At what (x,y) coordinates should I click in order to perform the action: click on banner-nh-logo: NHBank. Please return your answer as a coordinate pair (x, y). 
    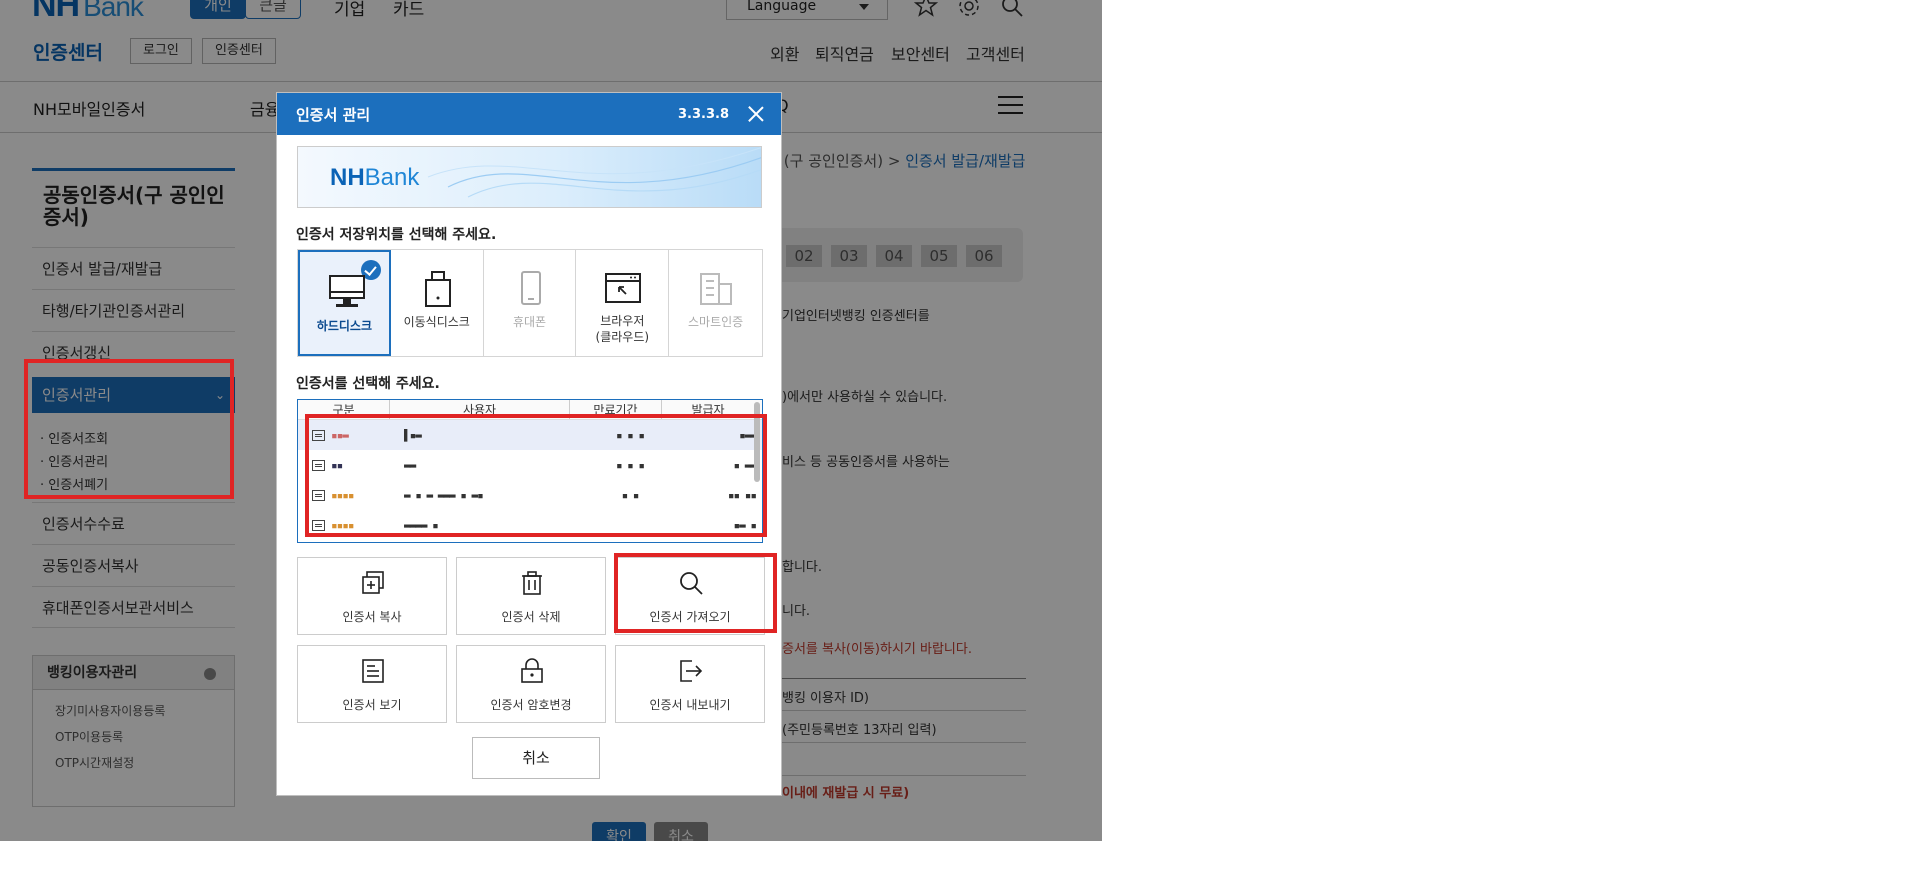
    Looking at the image, I should click on (375, 177).